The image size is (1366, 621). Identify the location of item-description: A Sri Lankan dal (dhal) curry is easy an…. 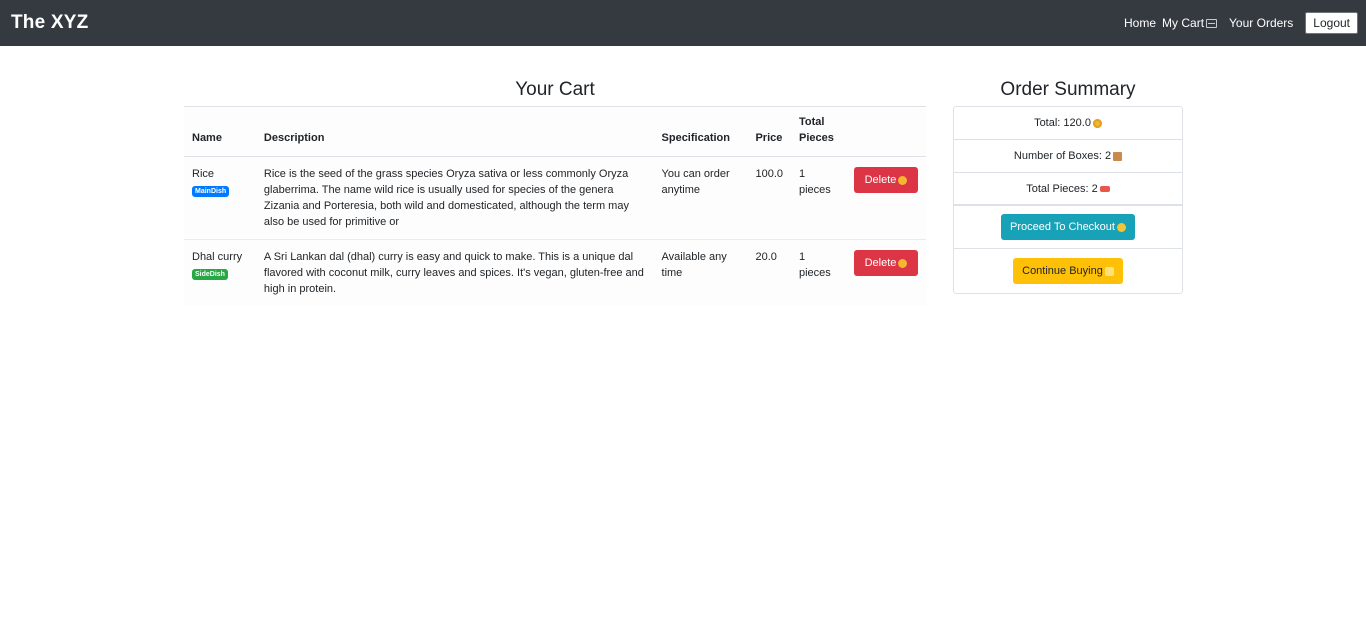
(453, 273).